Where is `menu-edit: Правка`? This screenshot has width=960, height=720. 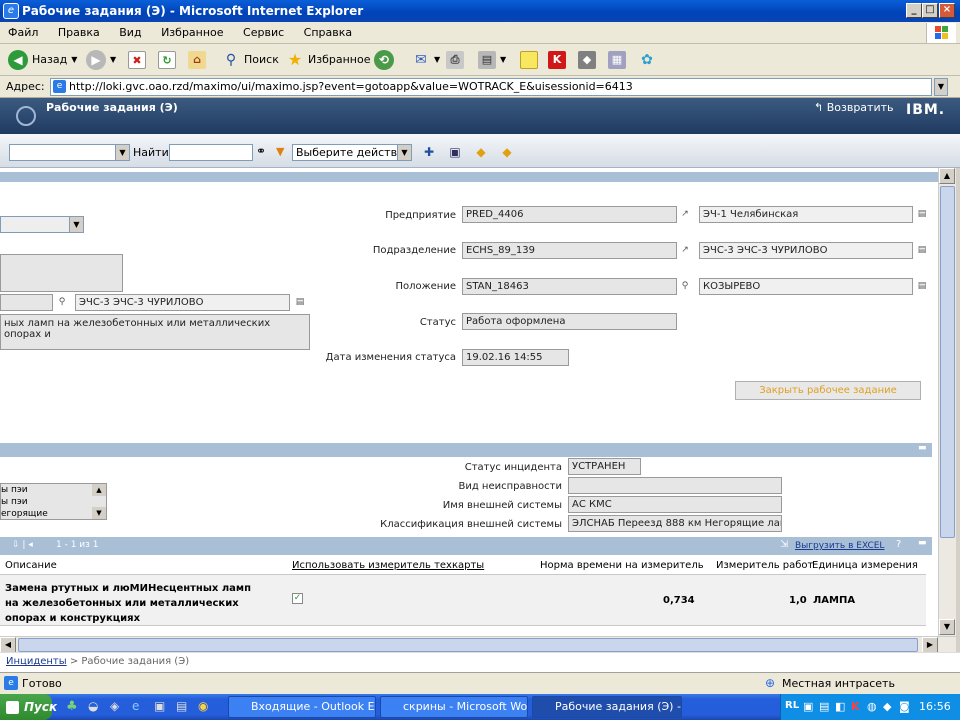
menu-edit: Правка is located at coordinates (79, 33).